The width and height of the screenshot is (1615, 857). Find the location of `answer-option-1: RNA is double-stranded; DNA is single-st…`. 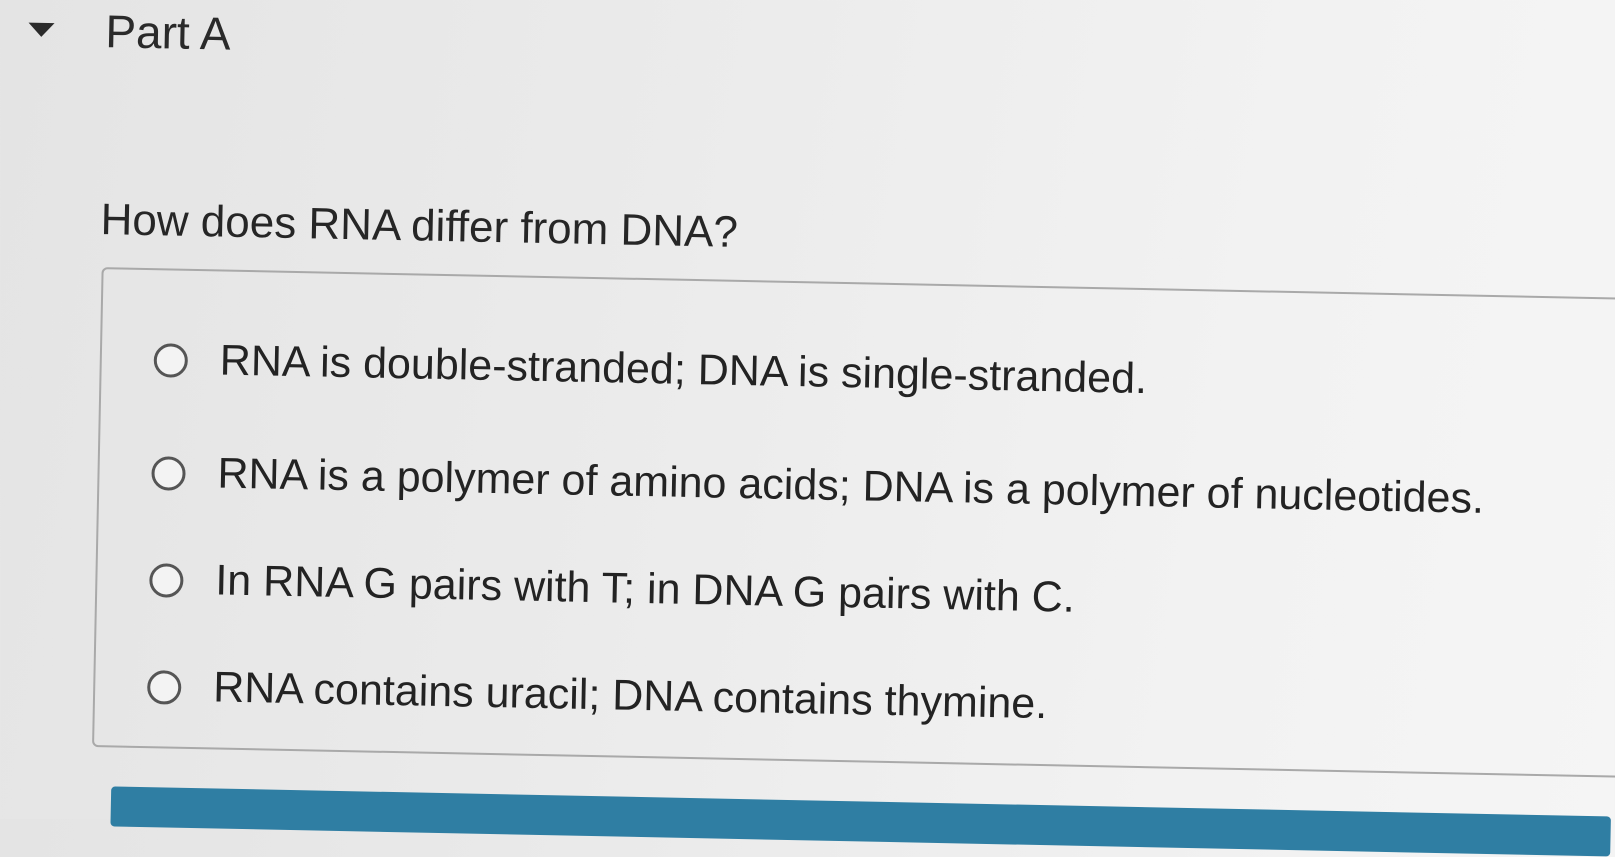

answer-option-1: RNA is double-stranded; DNA is single-st… is located at coordinates (650, 369).